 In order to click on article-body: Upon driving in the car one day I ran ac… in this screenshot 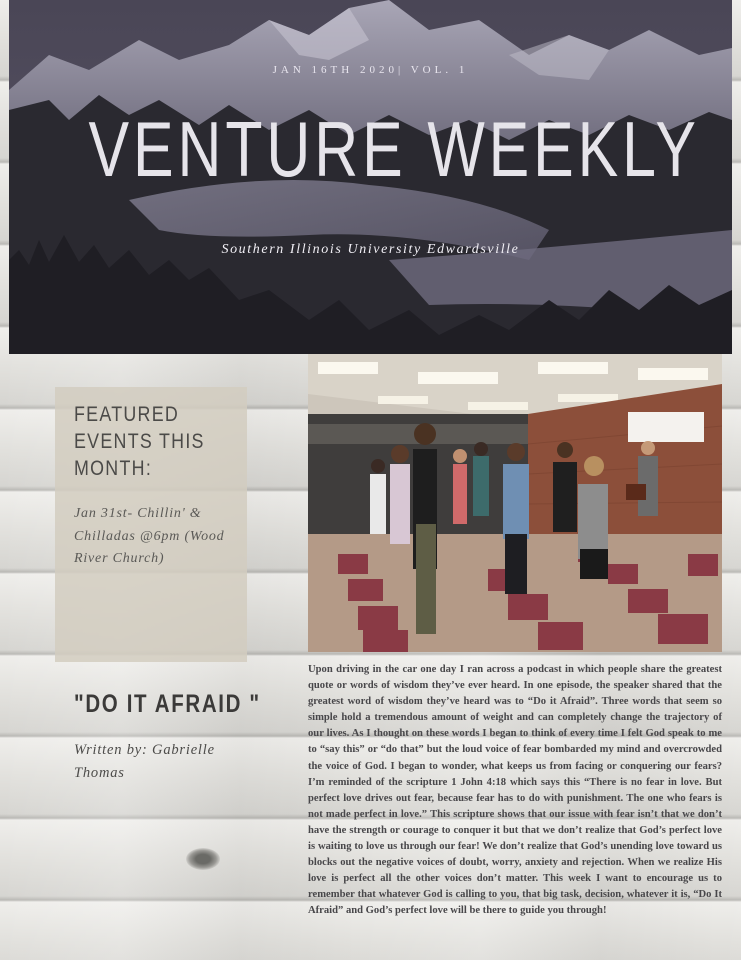, I will do `click(515, 790)`.